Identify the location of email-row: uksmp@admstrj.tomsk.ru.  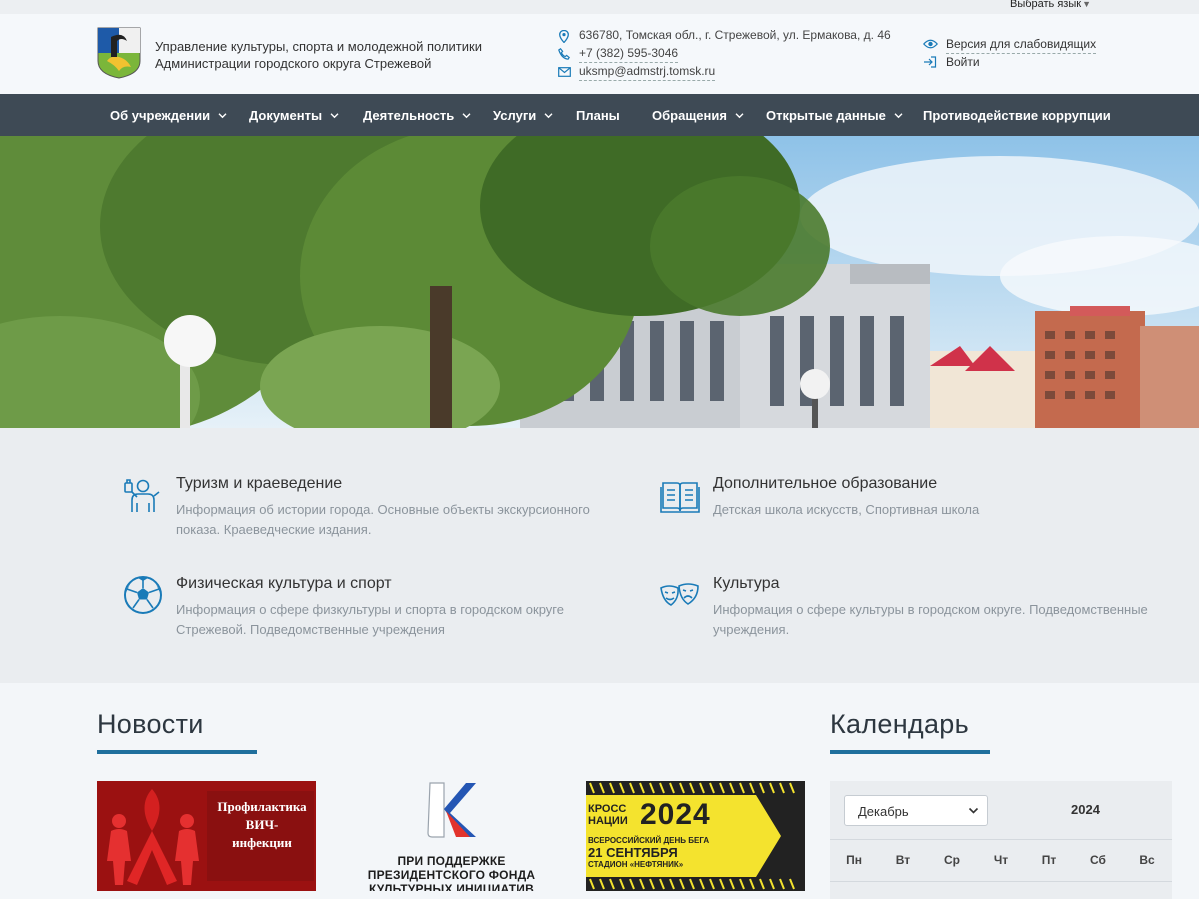
(724, 72).